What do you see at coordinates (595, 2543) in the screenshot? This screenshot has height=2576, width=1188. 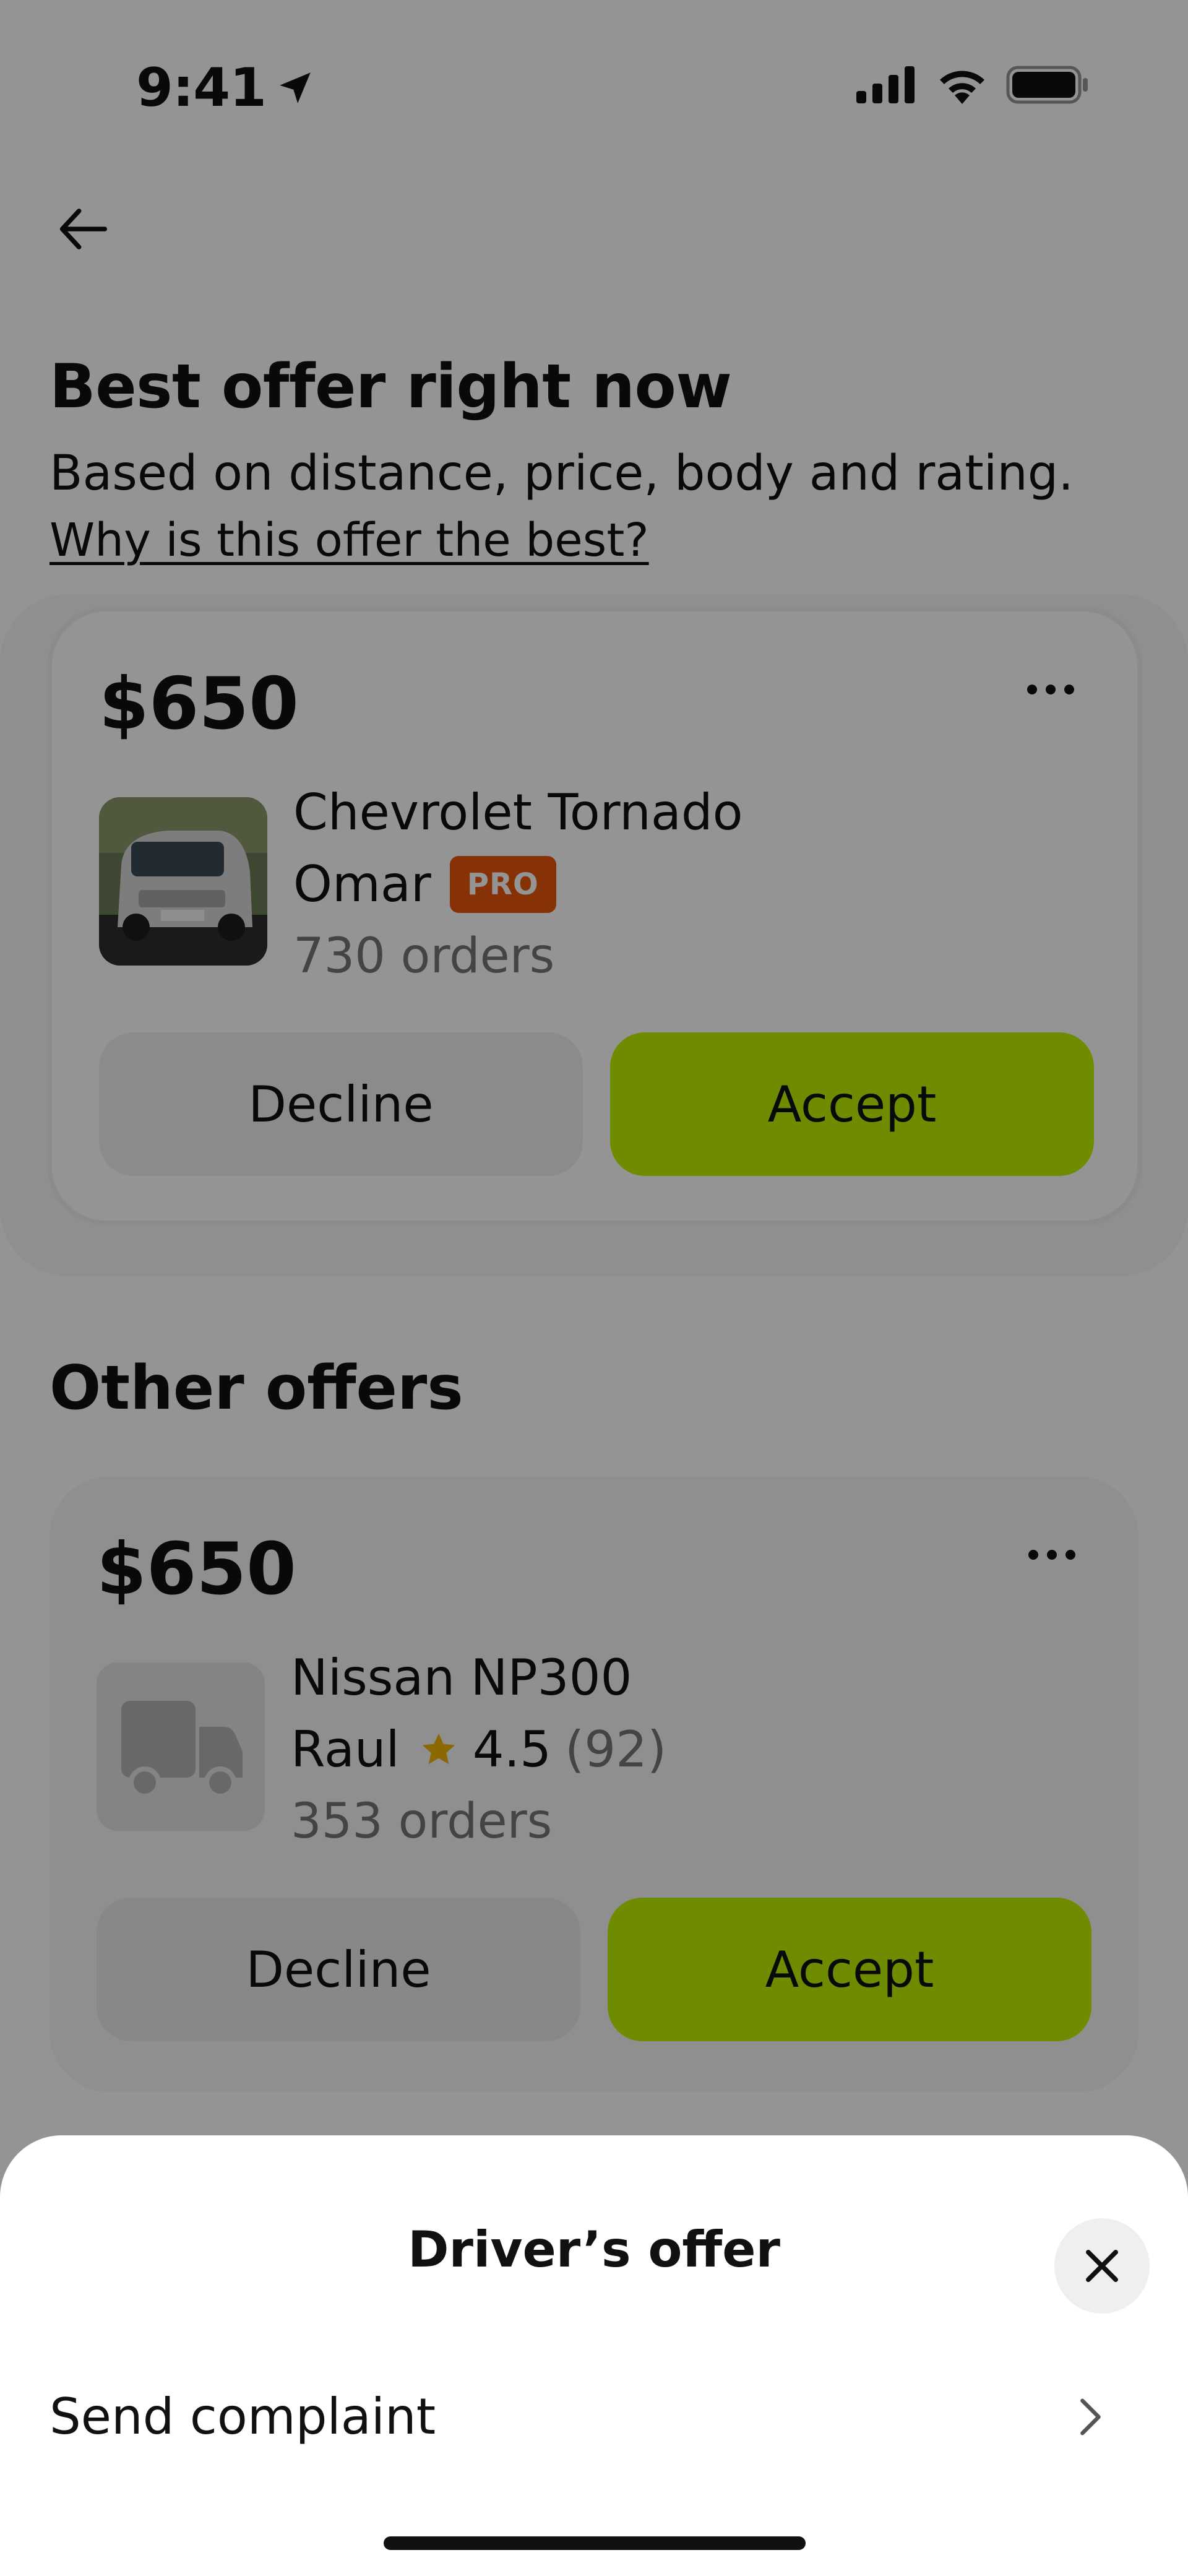 I see `home-indicator` at bounding box center [595, 2543].